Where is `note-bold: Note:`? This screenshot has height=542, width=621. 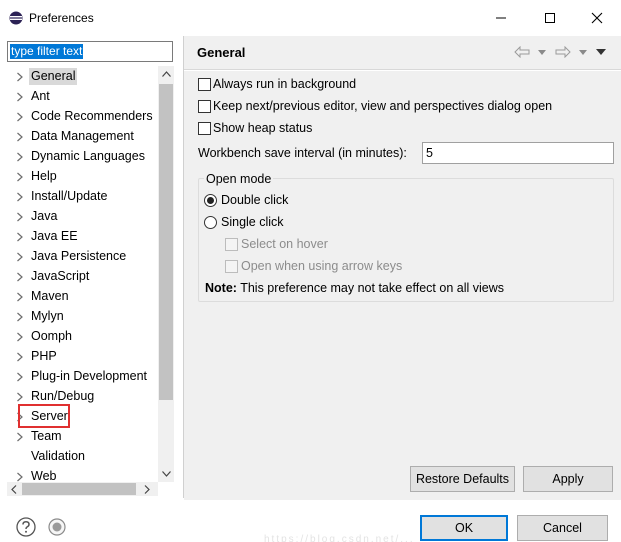
note-bold: Note: is located at coordinates (221, 288).